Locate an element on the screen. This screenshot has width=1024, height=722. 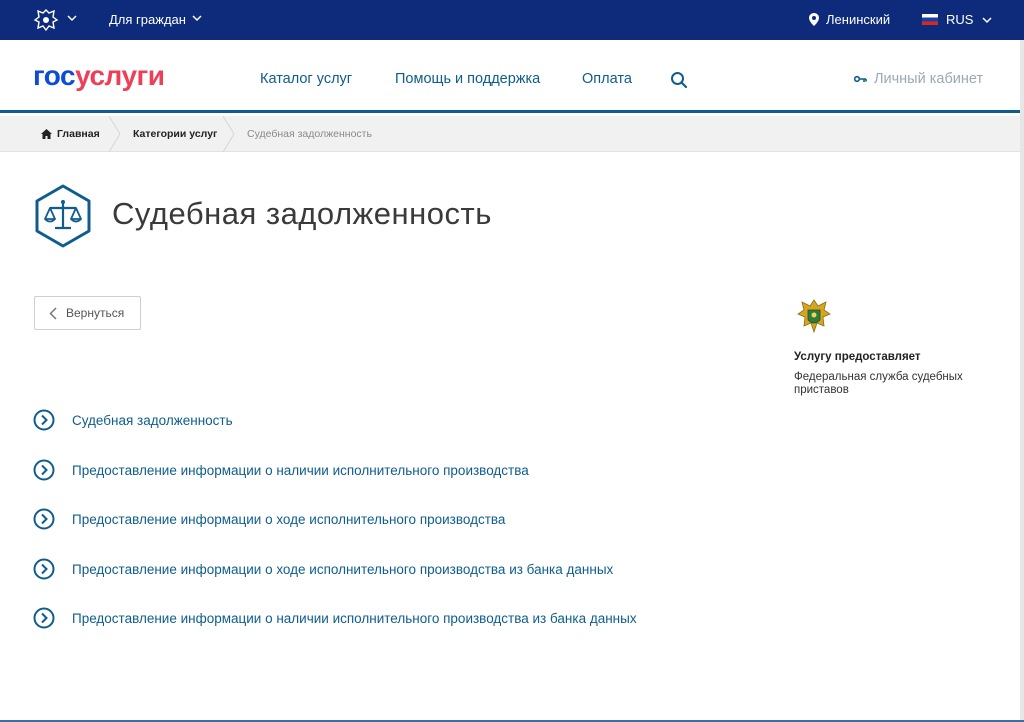
gosuslugi-logo: госуслуги is located at coordinates (99, 76).